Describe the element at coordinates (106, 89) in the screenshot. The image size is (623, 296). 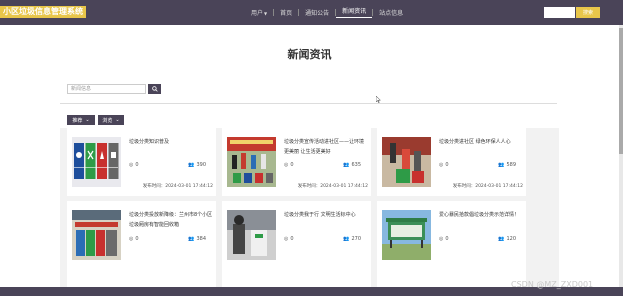
I see `news-search-input: 新闻信息` at that location.